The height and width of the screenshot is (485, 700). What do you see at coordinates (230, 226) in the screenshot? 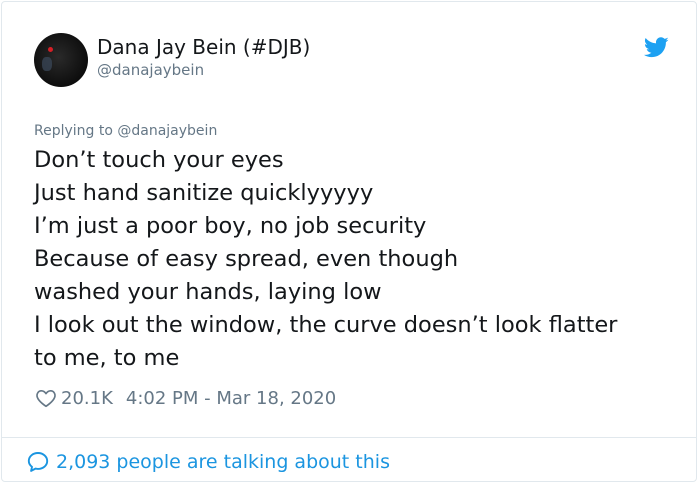
I see `tweet-line: I’m just a poor boy, no job security` at bounding box center [230, 226].